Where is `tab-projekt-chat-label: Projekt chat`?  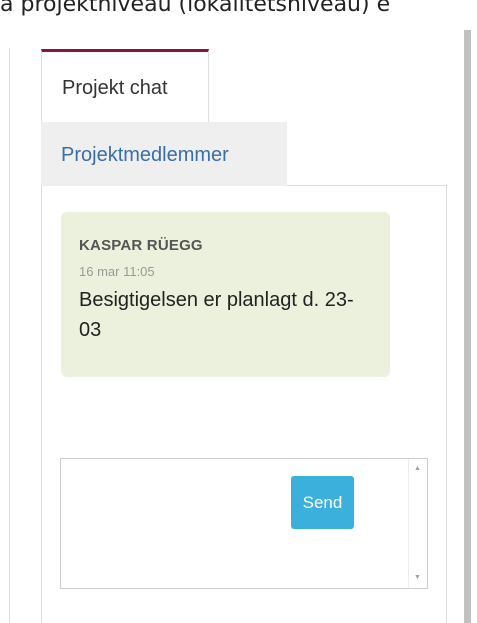 tab-projekt-chat-label: Projekt chat is located at coordinates (115, 88).